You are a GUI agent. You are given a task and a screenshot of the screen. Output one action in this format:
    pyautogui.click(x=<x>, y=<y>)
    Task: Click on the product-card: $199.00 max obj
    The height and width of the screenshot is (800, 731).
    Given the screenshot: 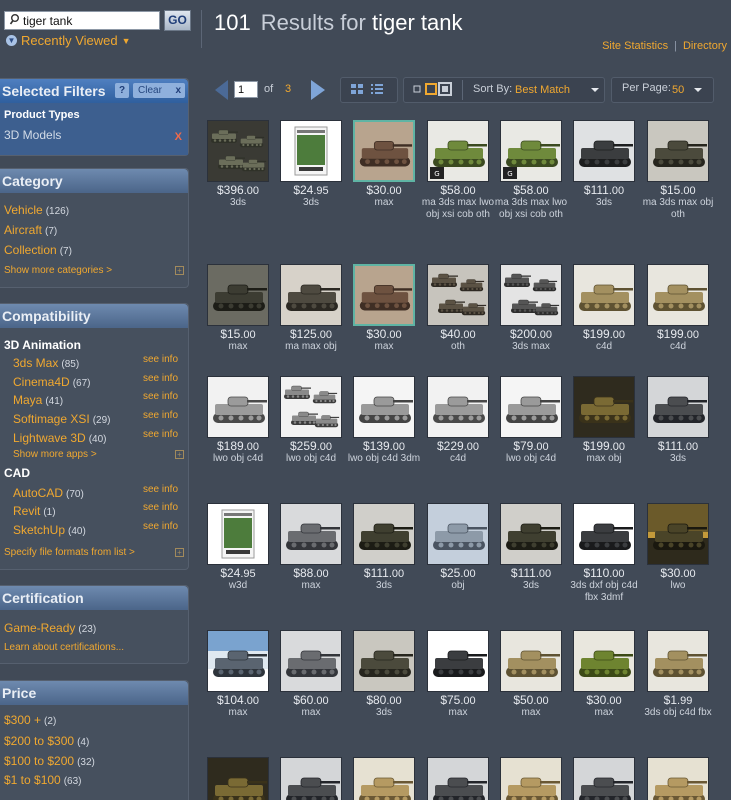 What is the action you would take?
    pyautogui.click(x=604, y=420)
    